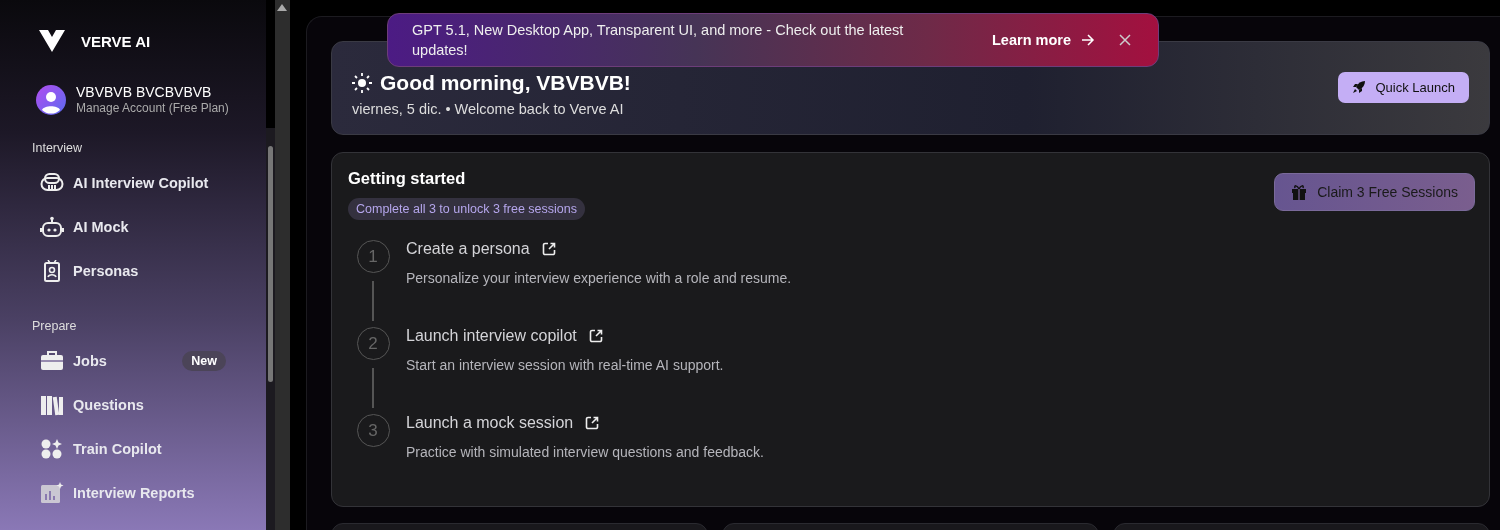  I want to click on books-icon, so click(52, 405).